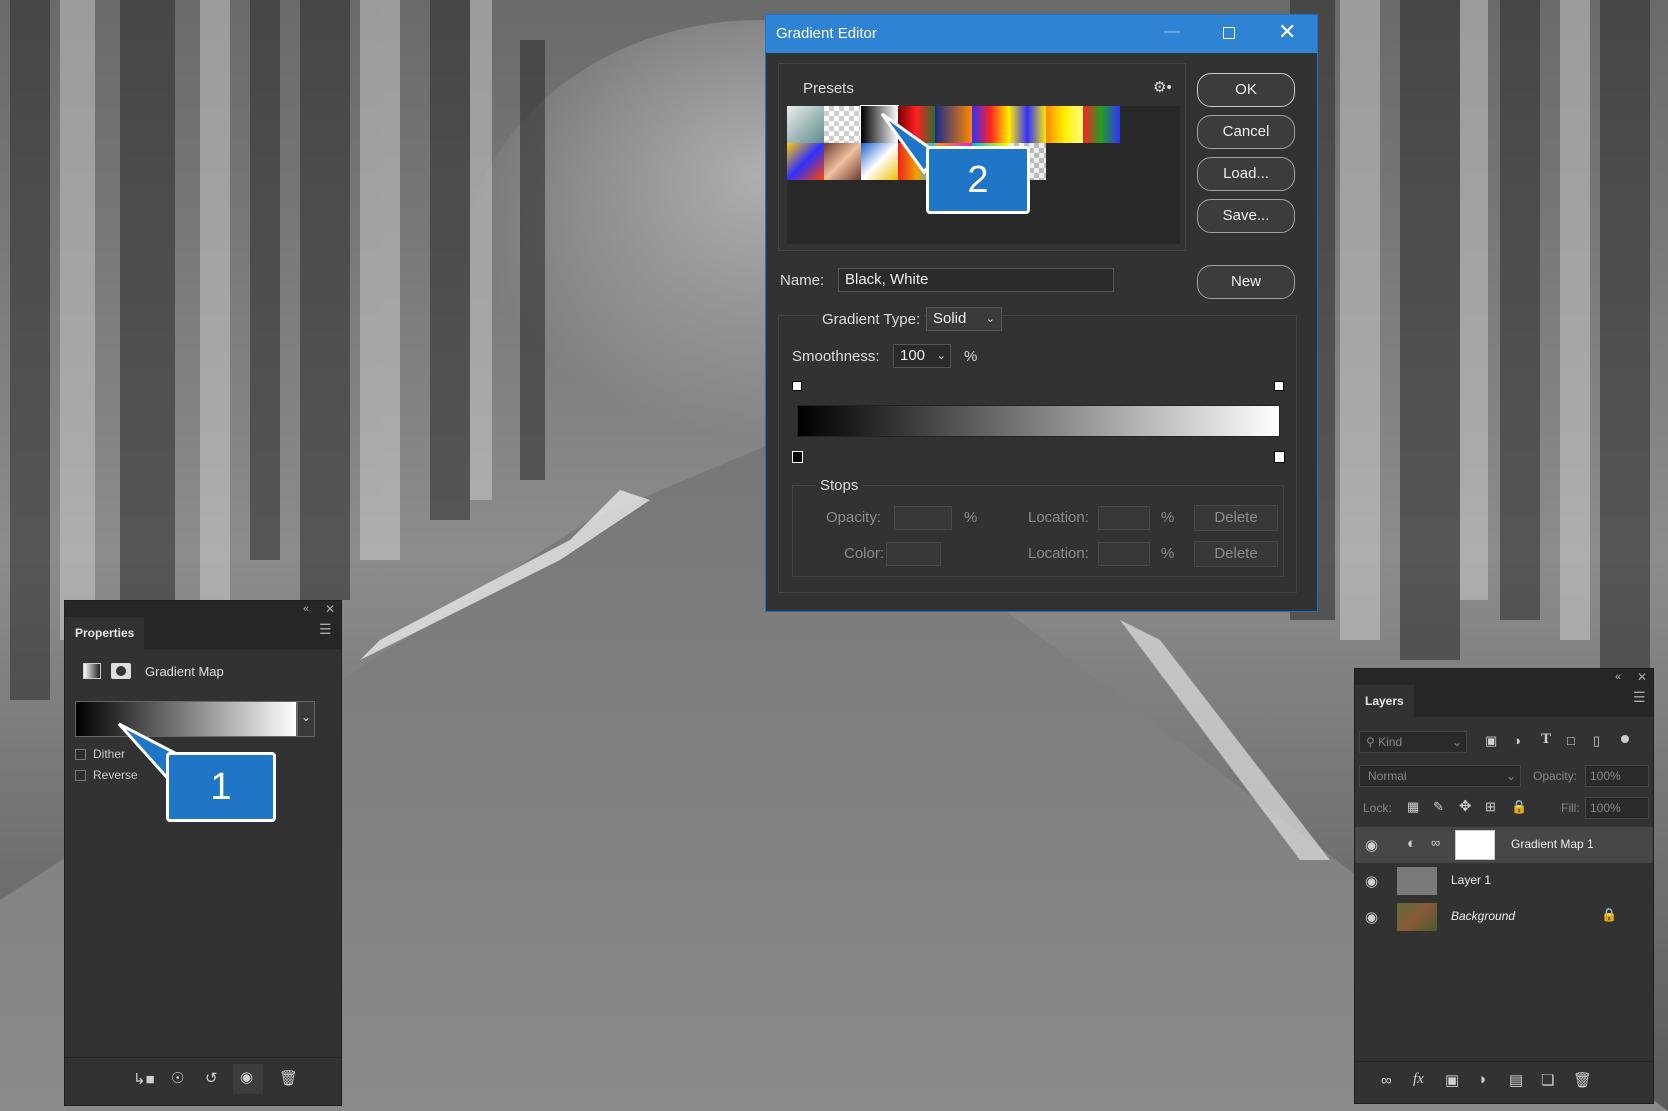 This screenshot has height=1111, width=1668. What do you see at coordinates (1490, 807) in the screenshot?
I see `lock-artboard-icon: ⊞` at bounding box center [1490, 807].